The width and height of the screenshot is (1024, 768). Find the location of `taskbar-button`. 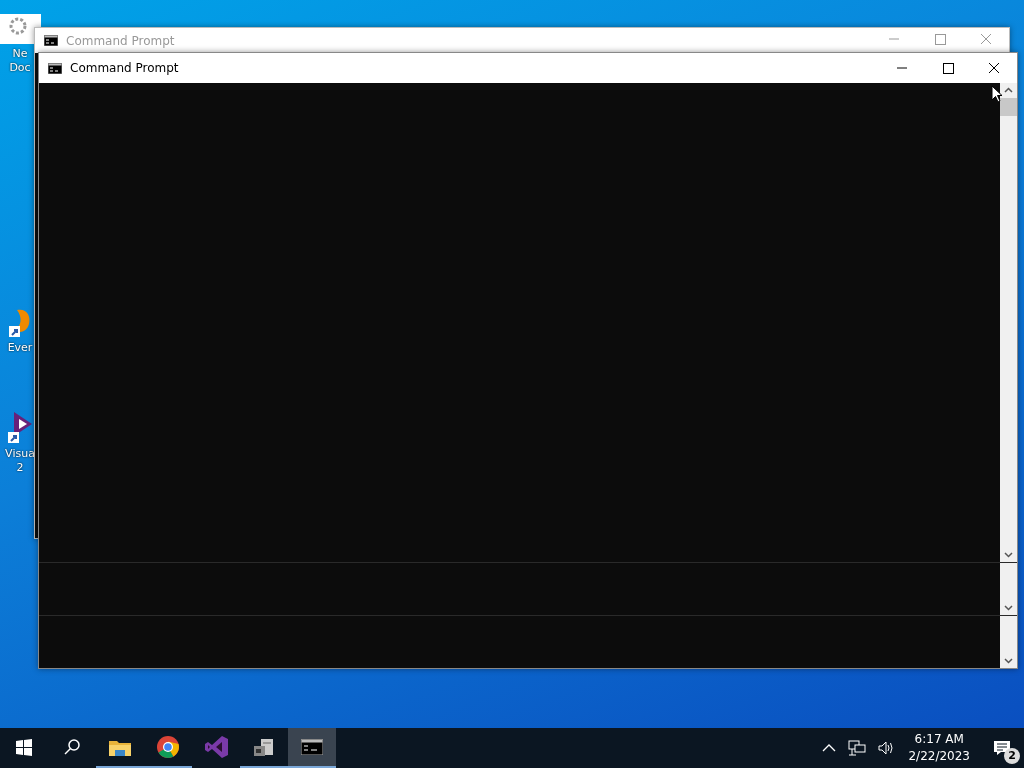

taskbar-button is located at coordinates (312, 748).